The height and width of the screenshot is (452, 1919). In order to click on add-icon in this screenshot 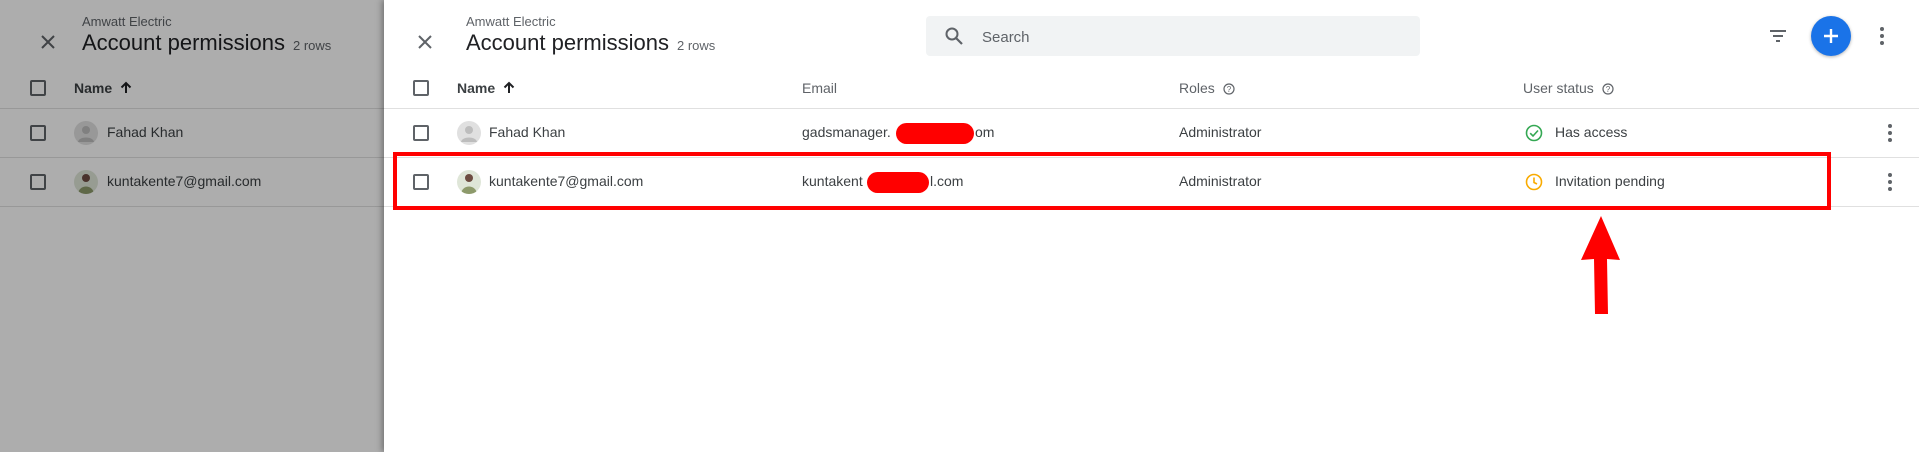, I will do `click(1831, 36)`.